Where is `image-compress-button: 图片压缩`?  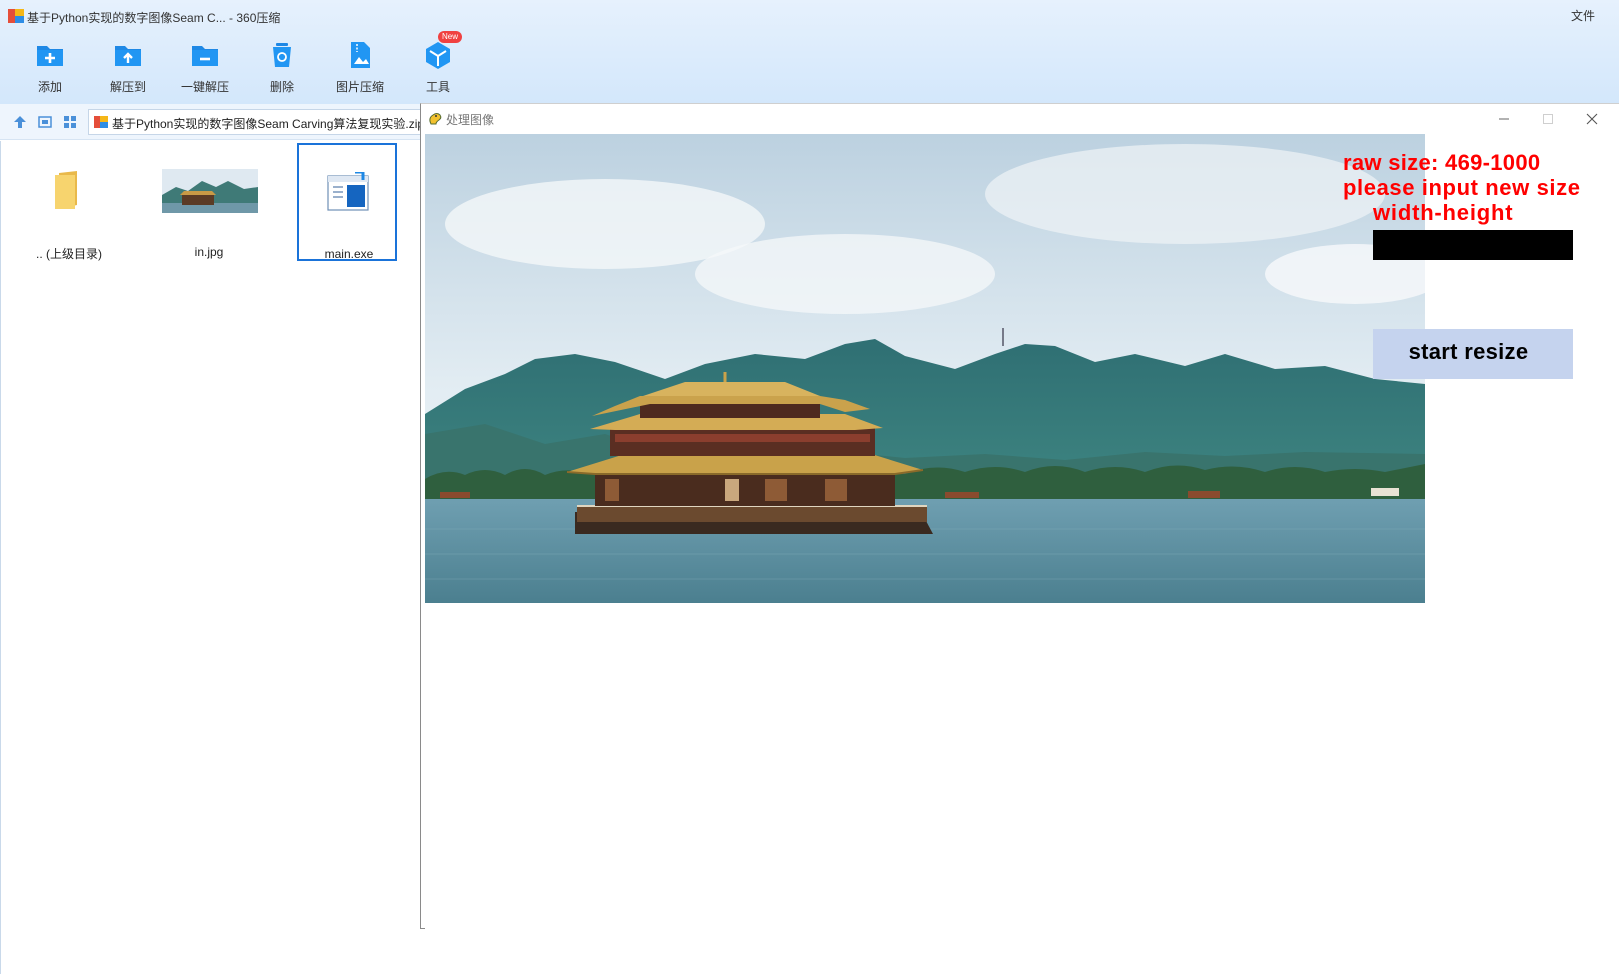 image-compress-button: 图片压缩 is located at coordinates (360, 68).